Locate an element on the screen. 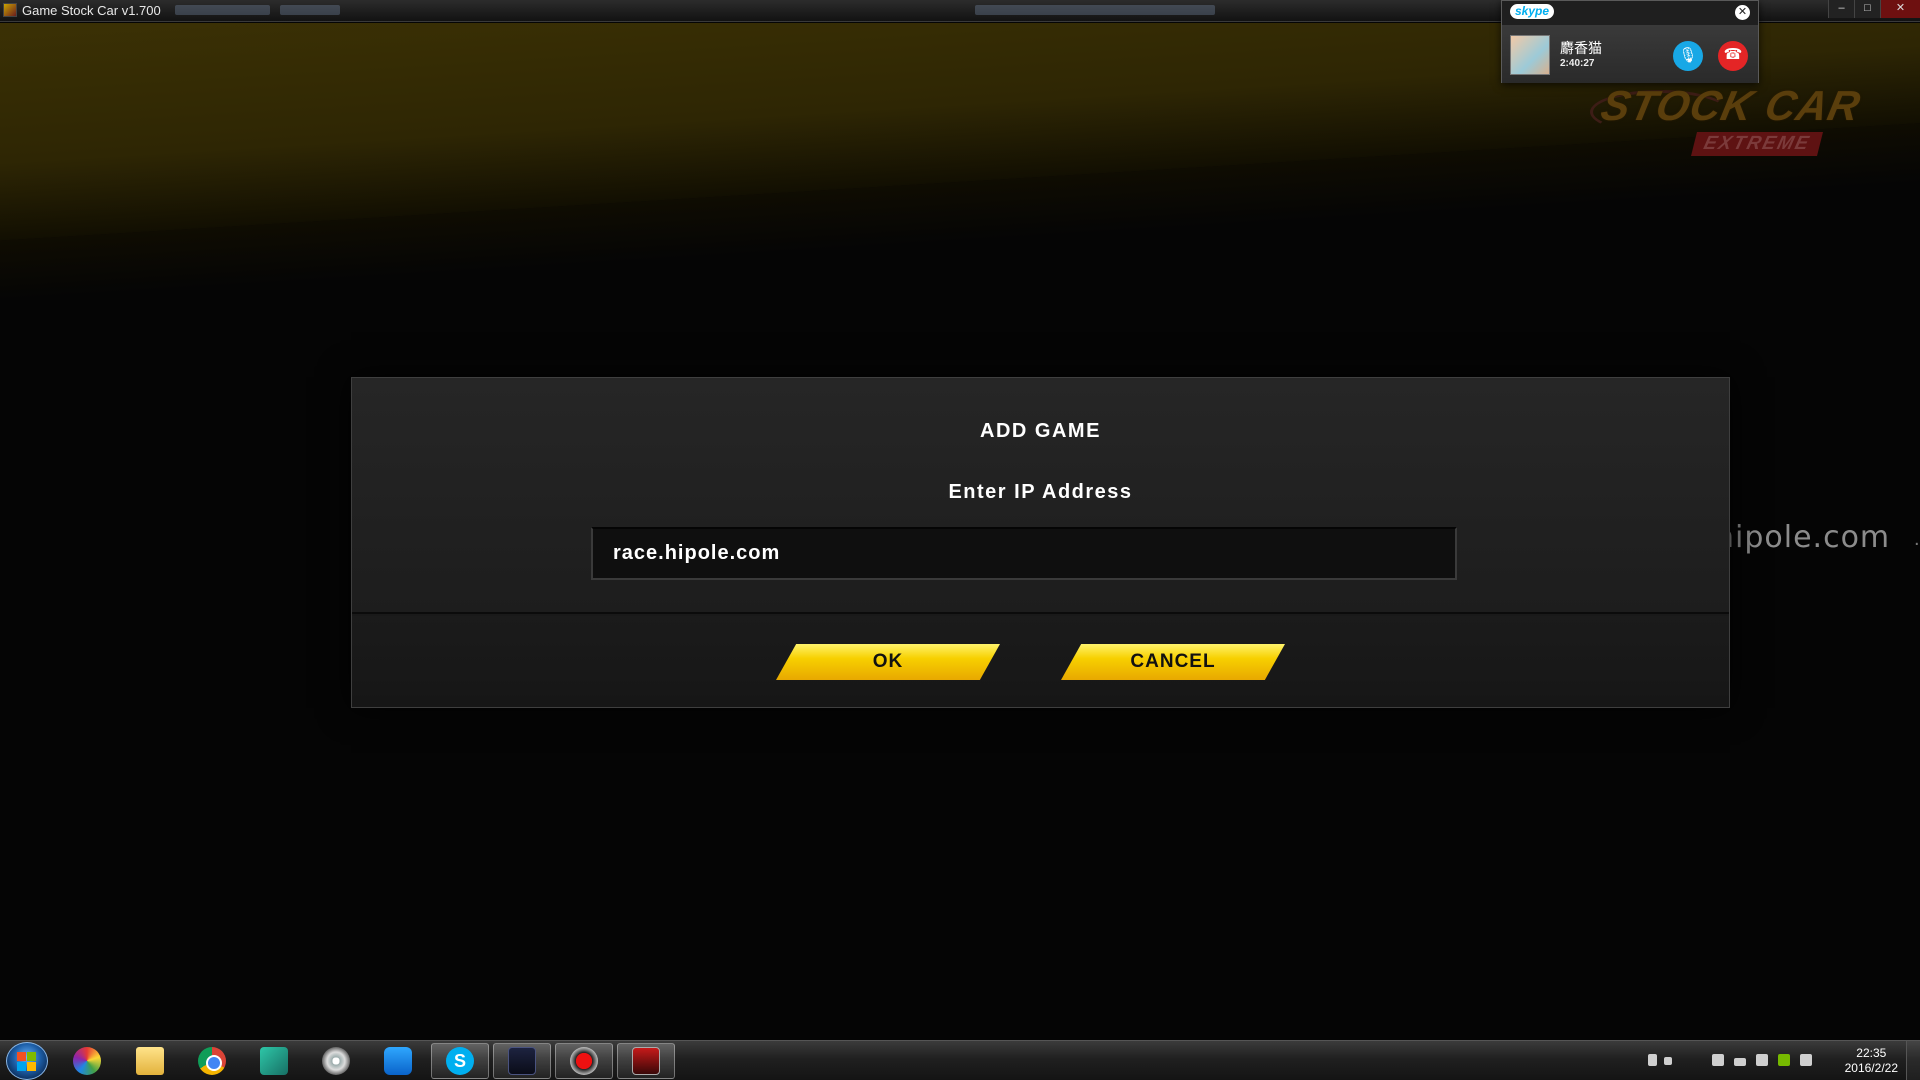 Image resolution: width=1920 pixels, height=1080 pixels. taskbar-item-blue-app is located at coordinates (398, 1061).